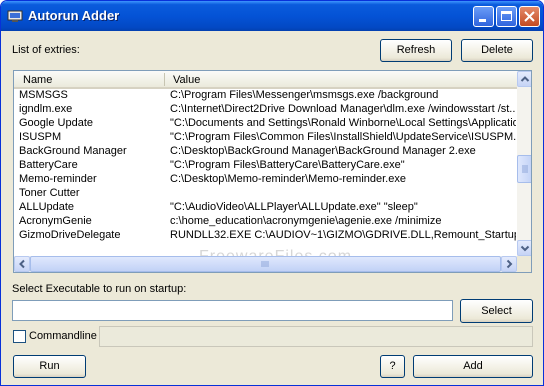 Image resolution: width=544 pixels, height=386 pixels. What do you see at coordinates (73, 151) in the screenshot?
I see `entry-name: BackGround Manager` at bounding box center [73, 151].